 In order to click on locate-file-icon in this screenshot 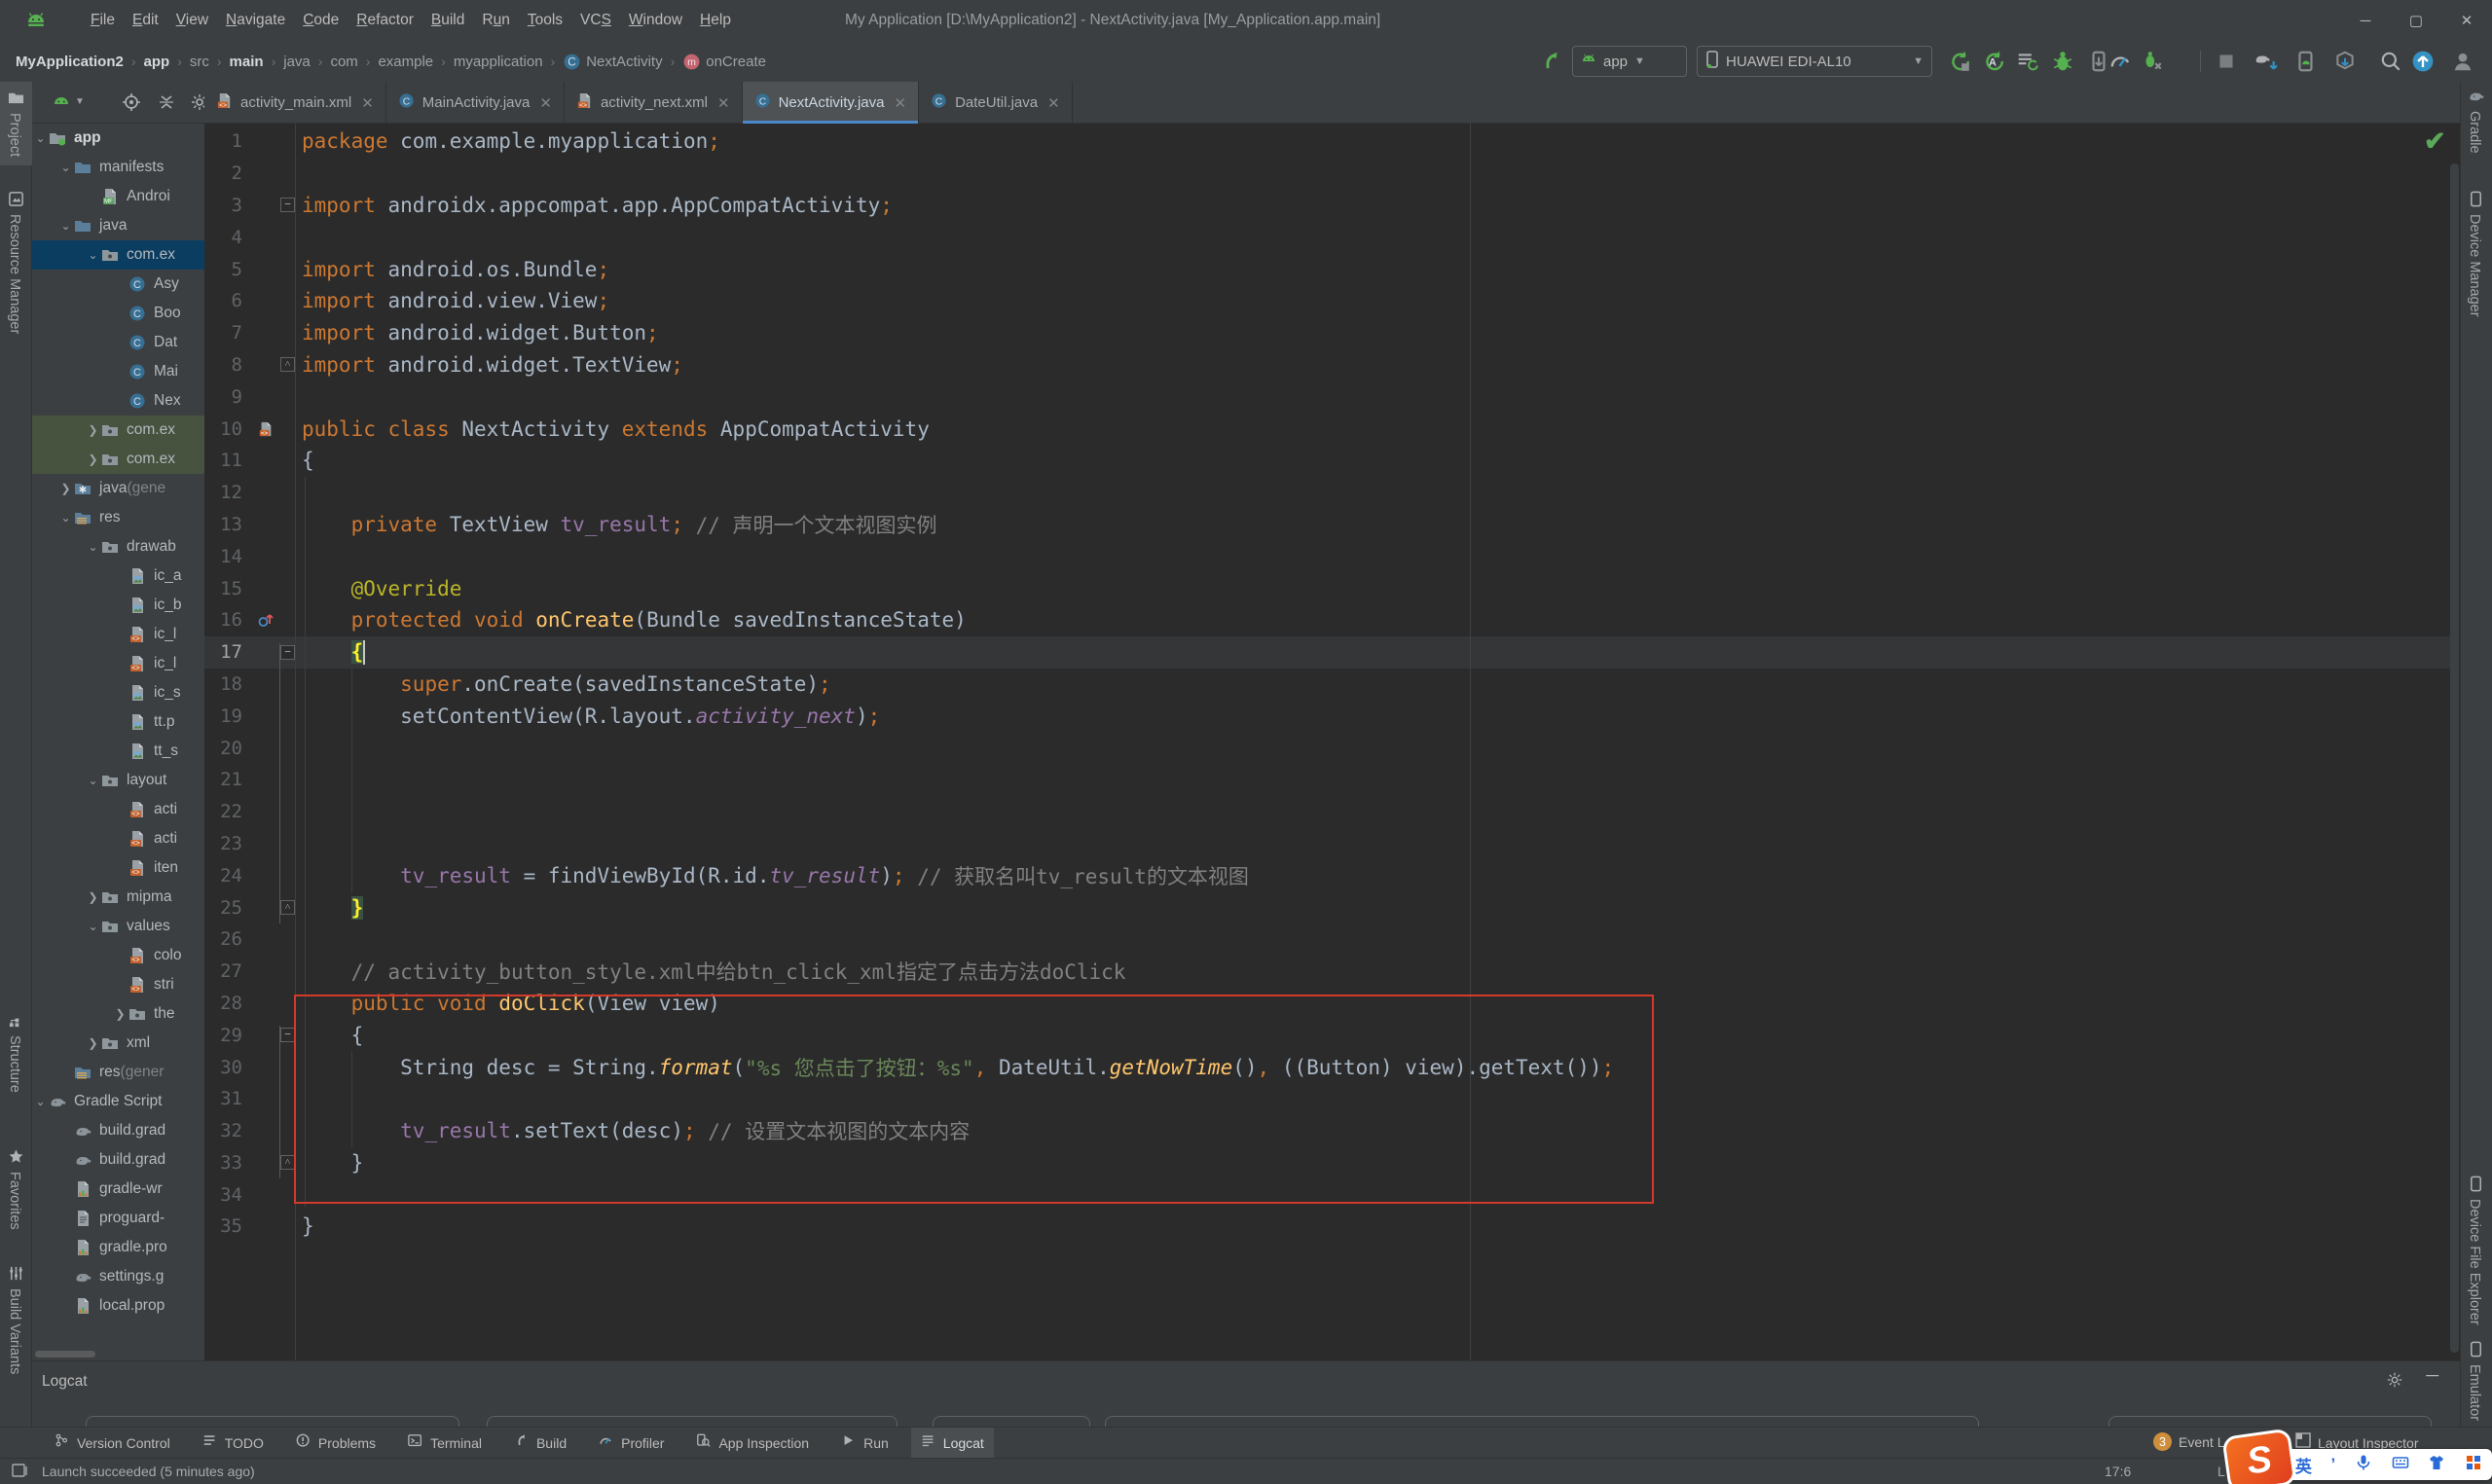, I will do `click(131, 105)`.